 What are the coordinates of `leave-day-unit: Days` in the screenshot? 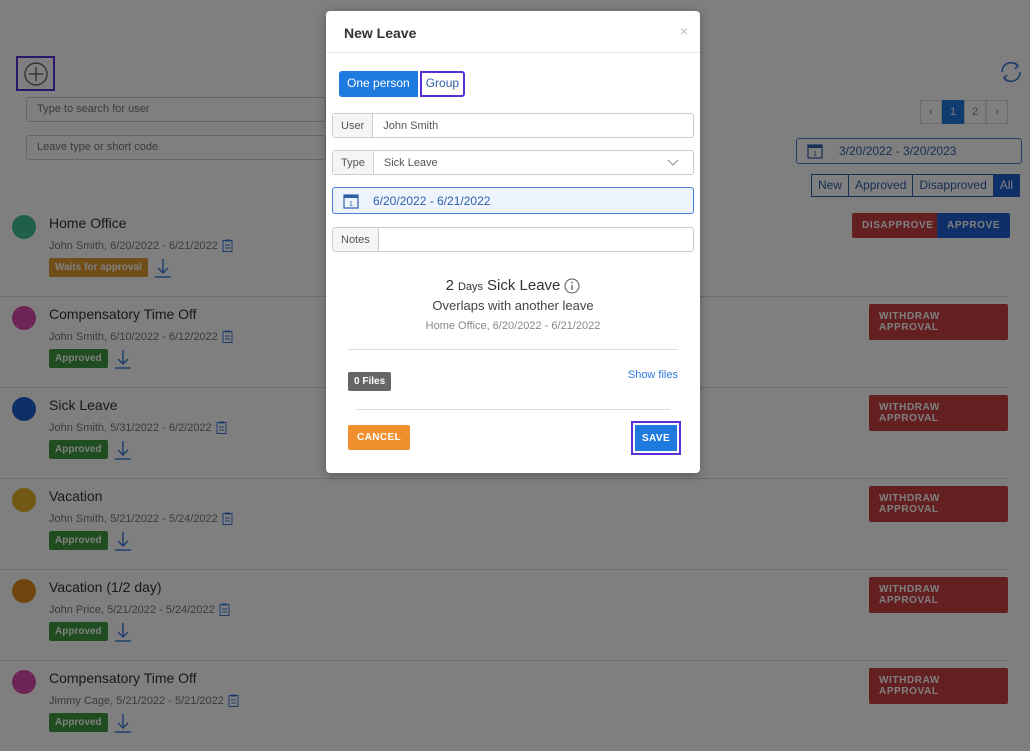 It's located at (470, 287).